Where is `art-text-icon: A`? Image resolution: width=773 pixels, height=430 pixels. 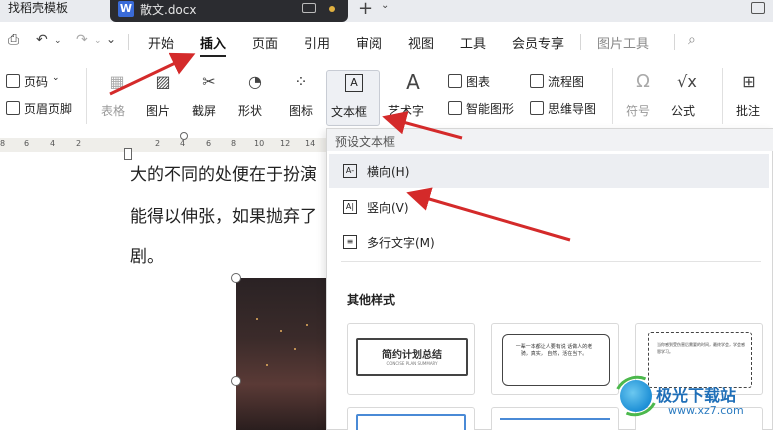
art-text-icon: A is located at coordinates (413, 82).